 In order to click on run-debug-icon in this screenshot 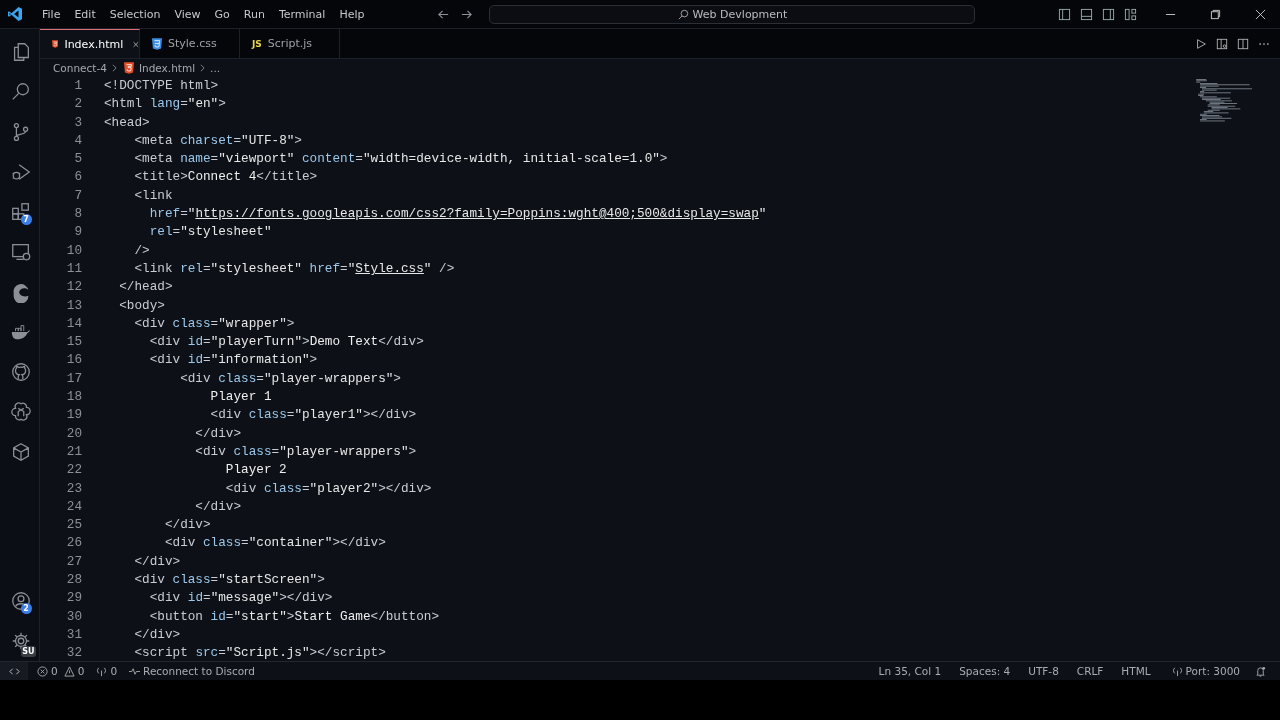, I will do `click(20, 172)`.